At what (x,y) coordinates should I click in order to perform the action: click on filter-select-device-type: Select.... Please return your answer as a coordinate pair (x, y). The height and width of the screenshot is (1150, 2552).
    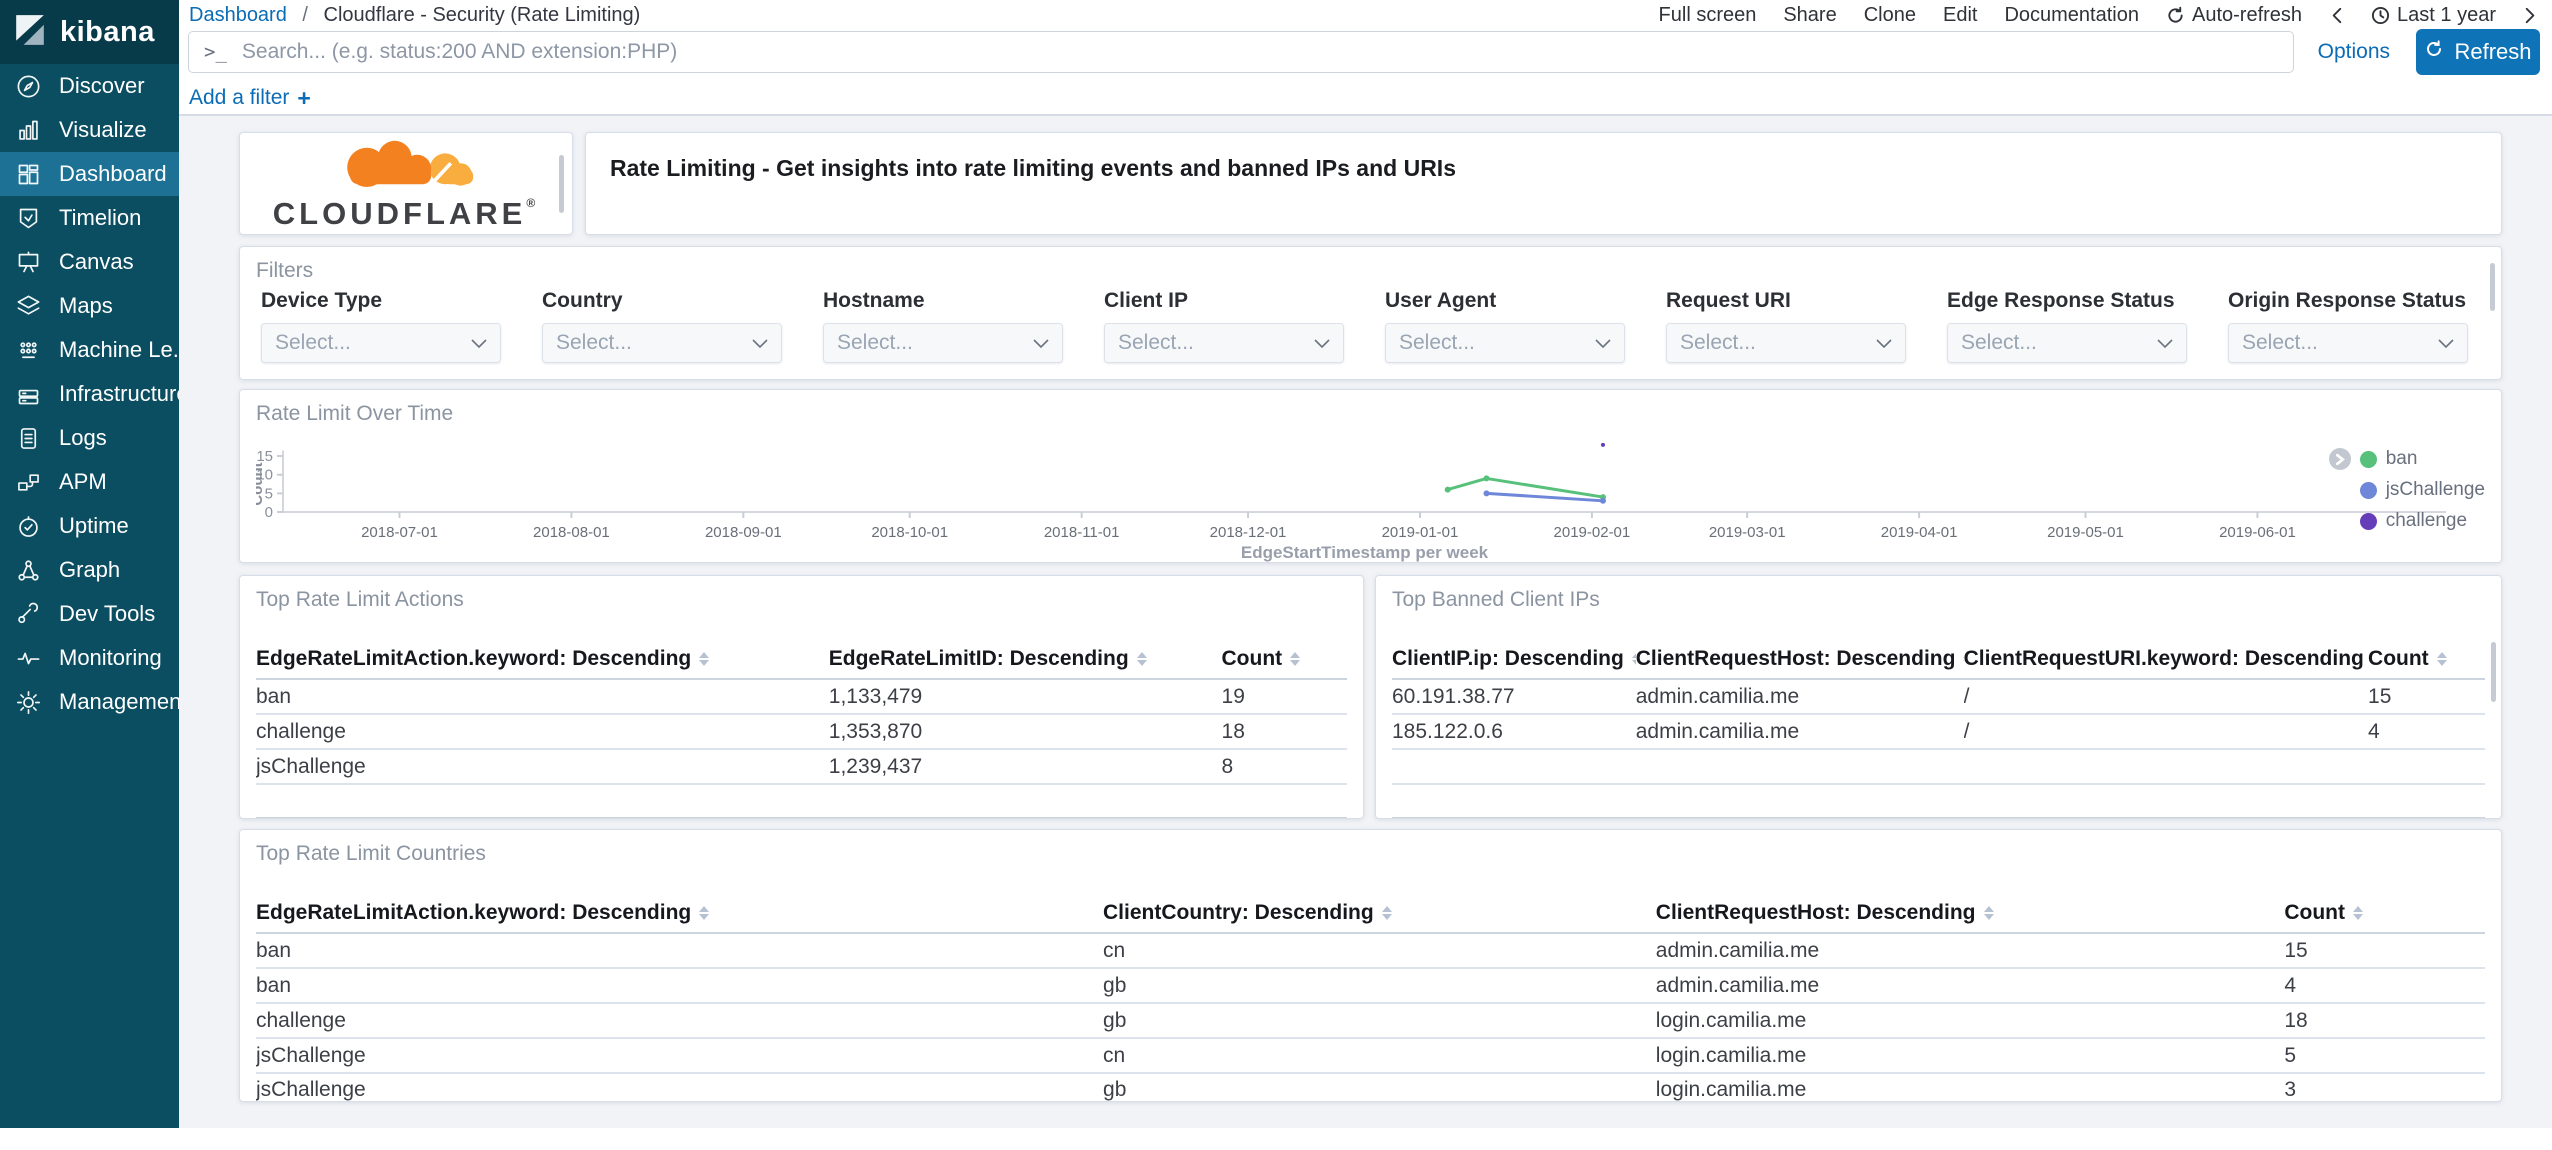
    Looking at the image, I should click on (381, 343).